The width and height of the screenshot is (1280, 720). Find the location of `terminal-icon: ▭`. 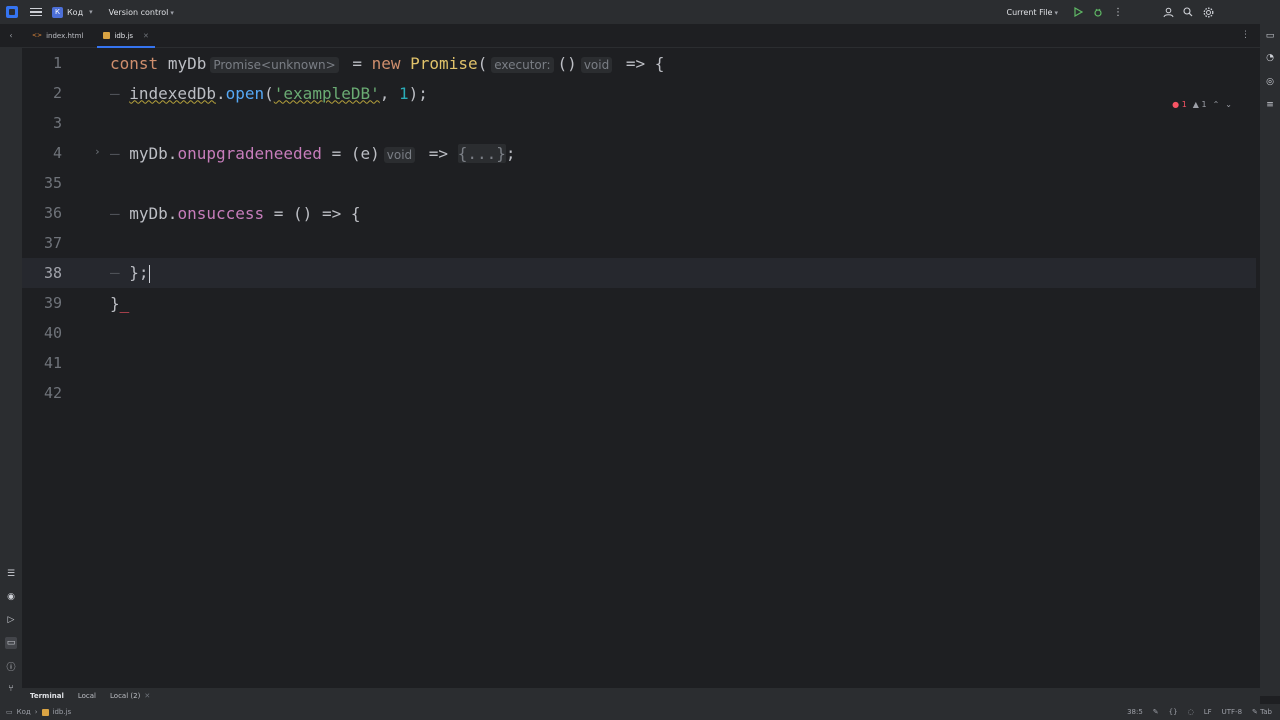

terminal-icon: ▭ is located at coordinates (11, 643).